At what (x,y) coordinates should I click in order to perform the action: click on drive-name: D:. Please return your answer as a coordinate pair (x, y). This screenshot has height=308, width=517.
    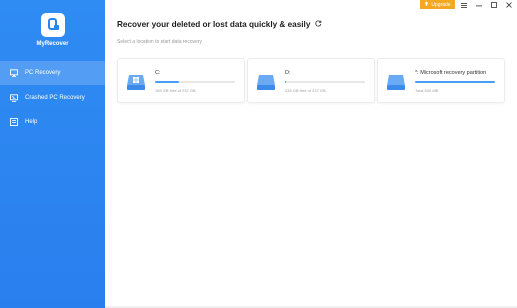
    Looking at the image, I should click on (288, 73).